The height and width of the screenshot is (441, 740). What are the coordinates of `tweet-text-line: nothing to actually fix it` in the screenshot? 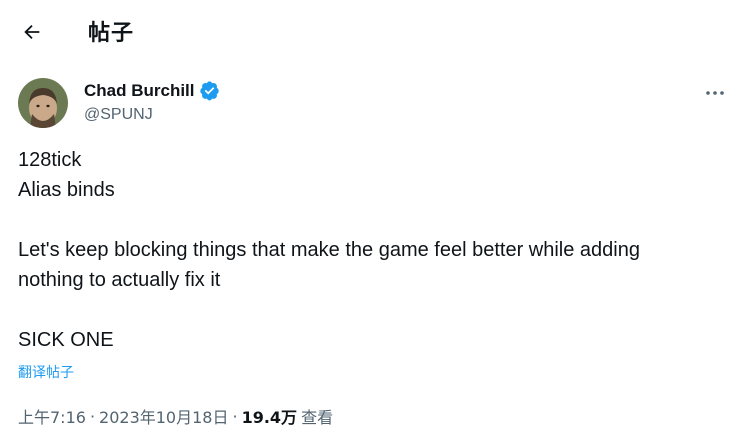 It's located at (119, 280).